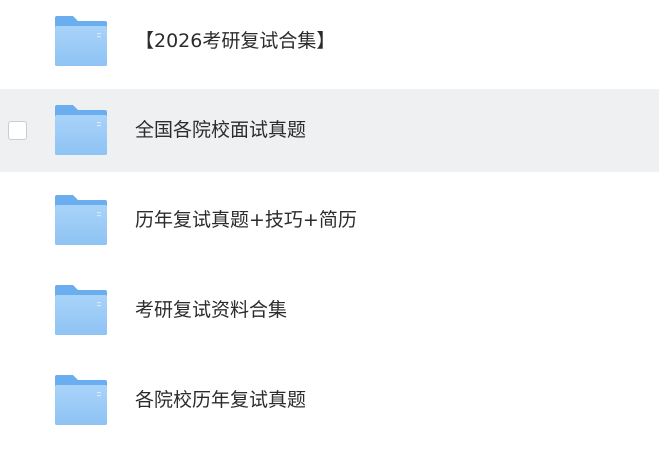  I want to click on folder-name: 考研复试资料合集, so click(211, 310).